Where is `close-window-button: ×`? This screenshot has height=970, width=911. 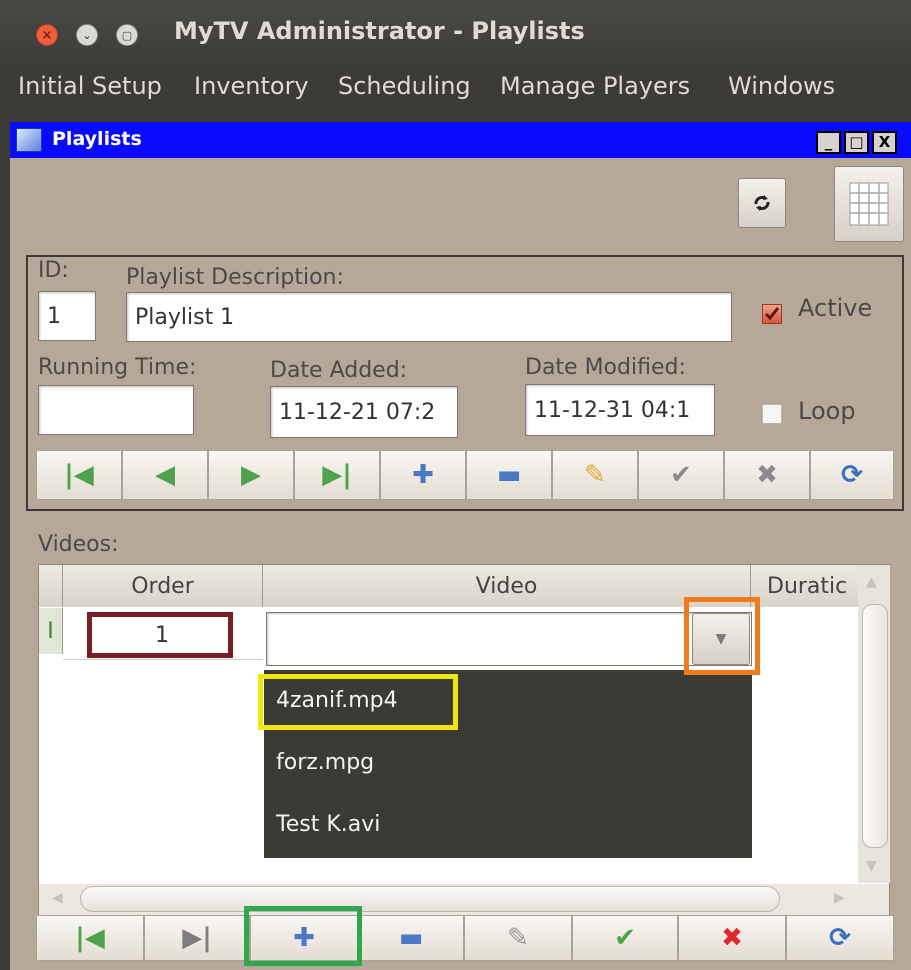 close-window-button: × is located at coordinates (47, 35).